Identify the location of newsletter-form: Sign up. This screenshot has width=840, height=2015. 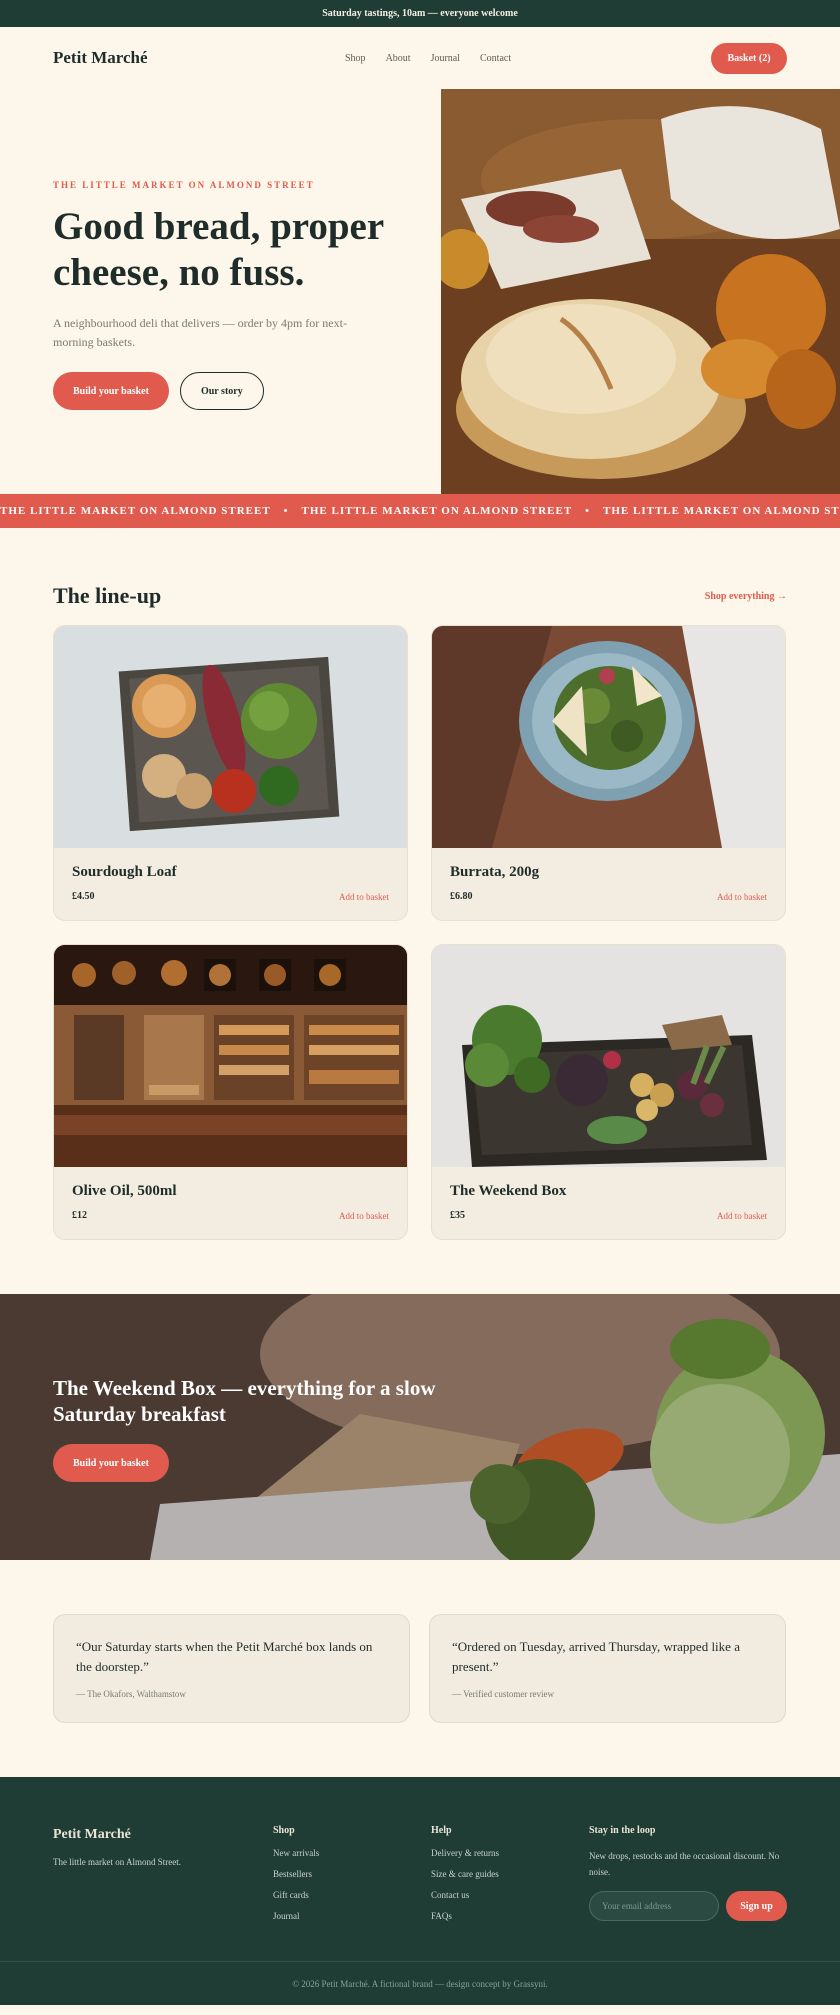
(688, 1906).